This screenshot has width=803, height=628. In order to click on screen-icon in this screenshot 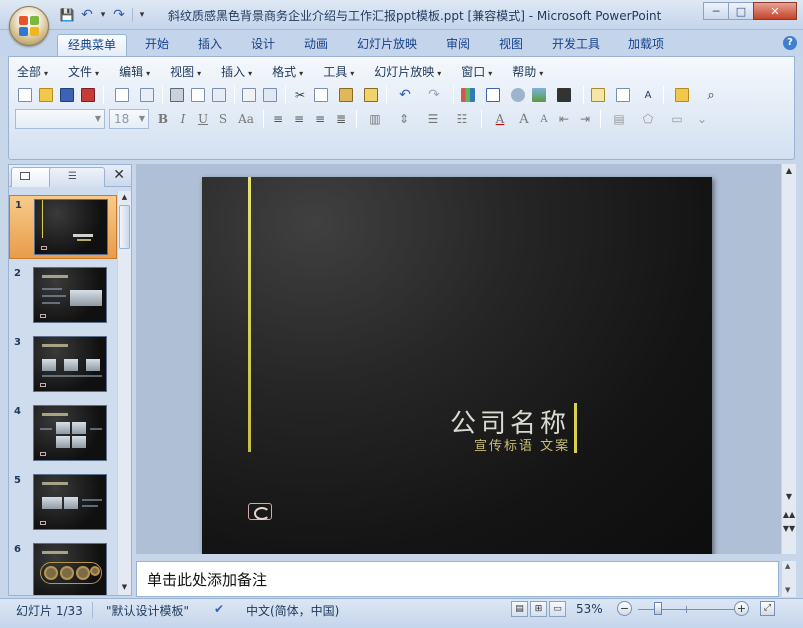, I will do `click(219, 95)`.